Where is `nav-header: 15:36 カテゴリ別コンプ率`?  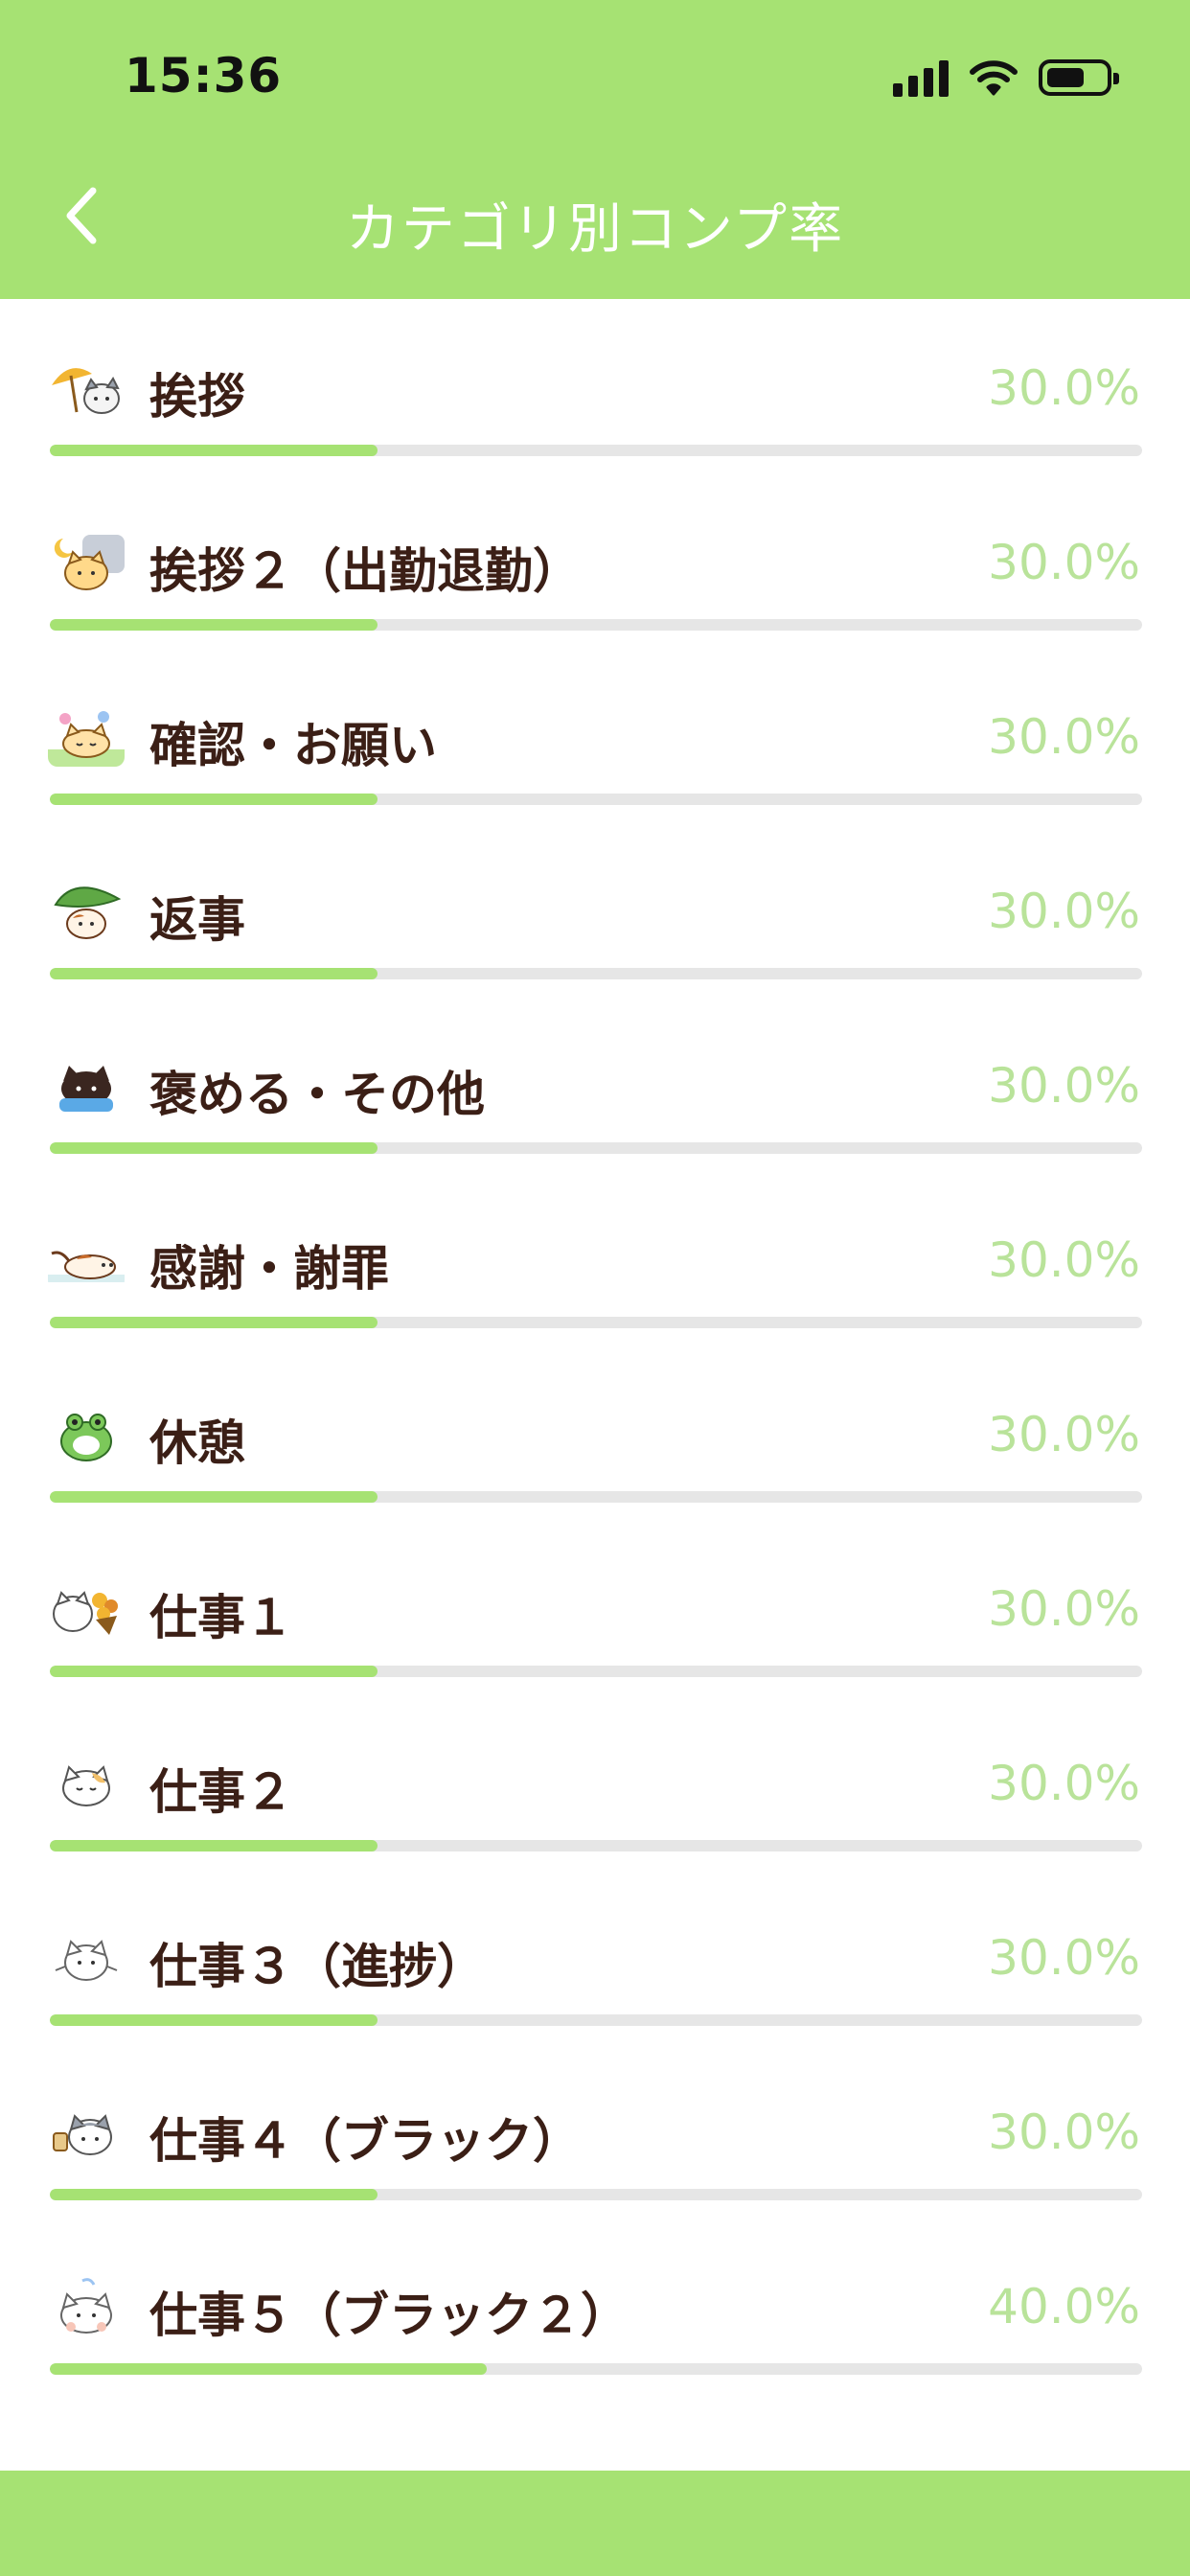 nav-header: 15:36 カテゴリ別コンプ率 is located at coordinates (595, 149).